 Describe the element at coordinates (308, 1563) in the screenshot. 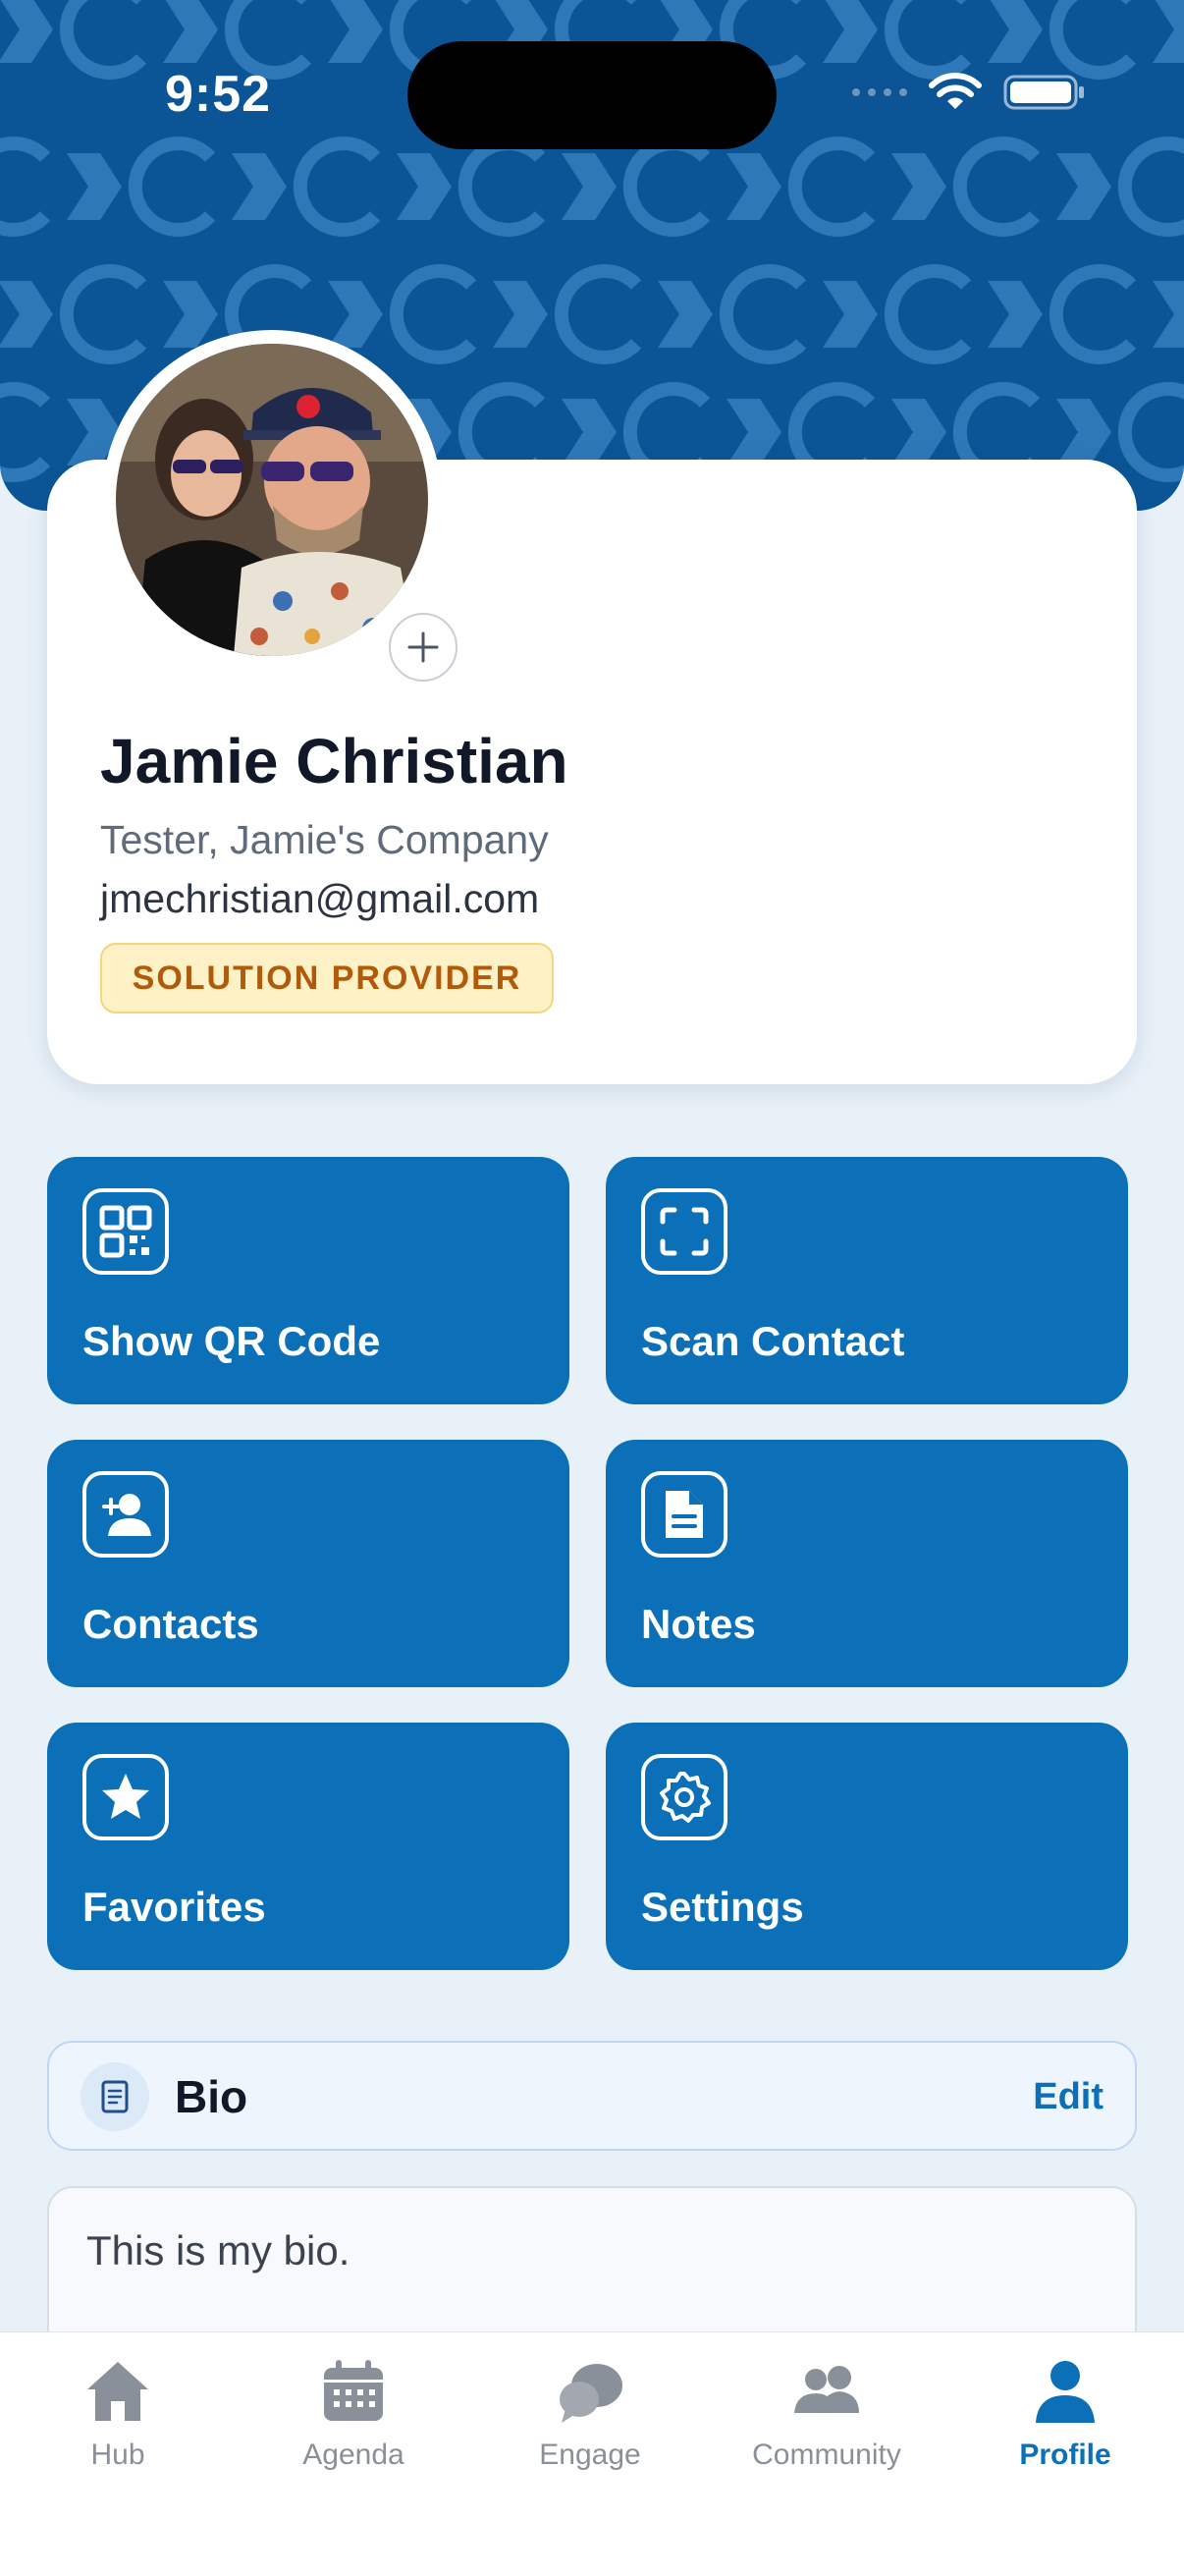

I see `contacts-button: Contacts` at that location.